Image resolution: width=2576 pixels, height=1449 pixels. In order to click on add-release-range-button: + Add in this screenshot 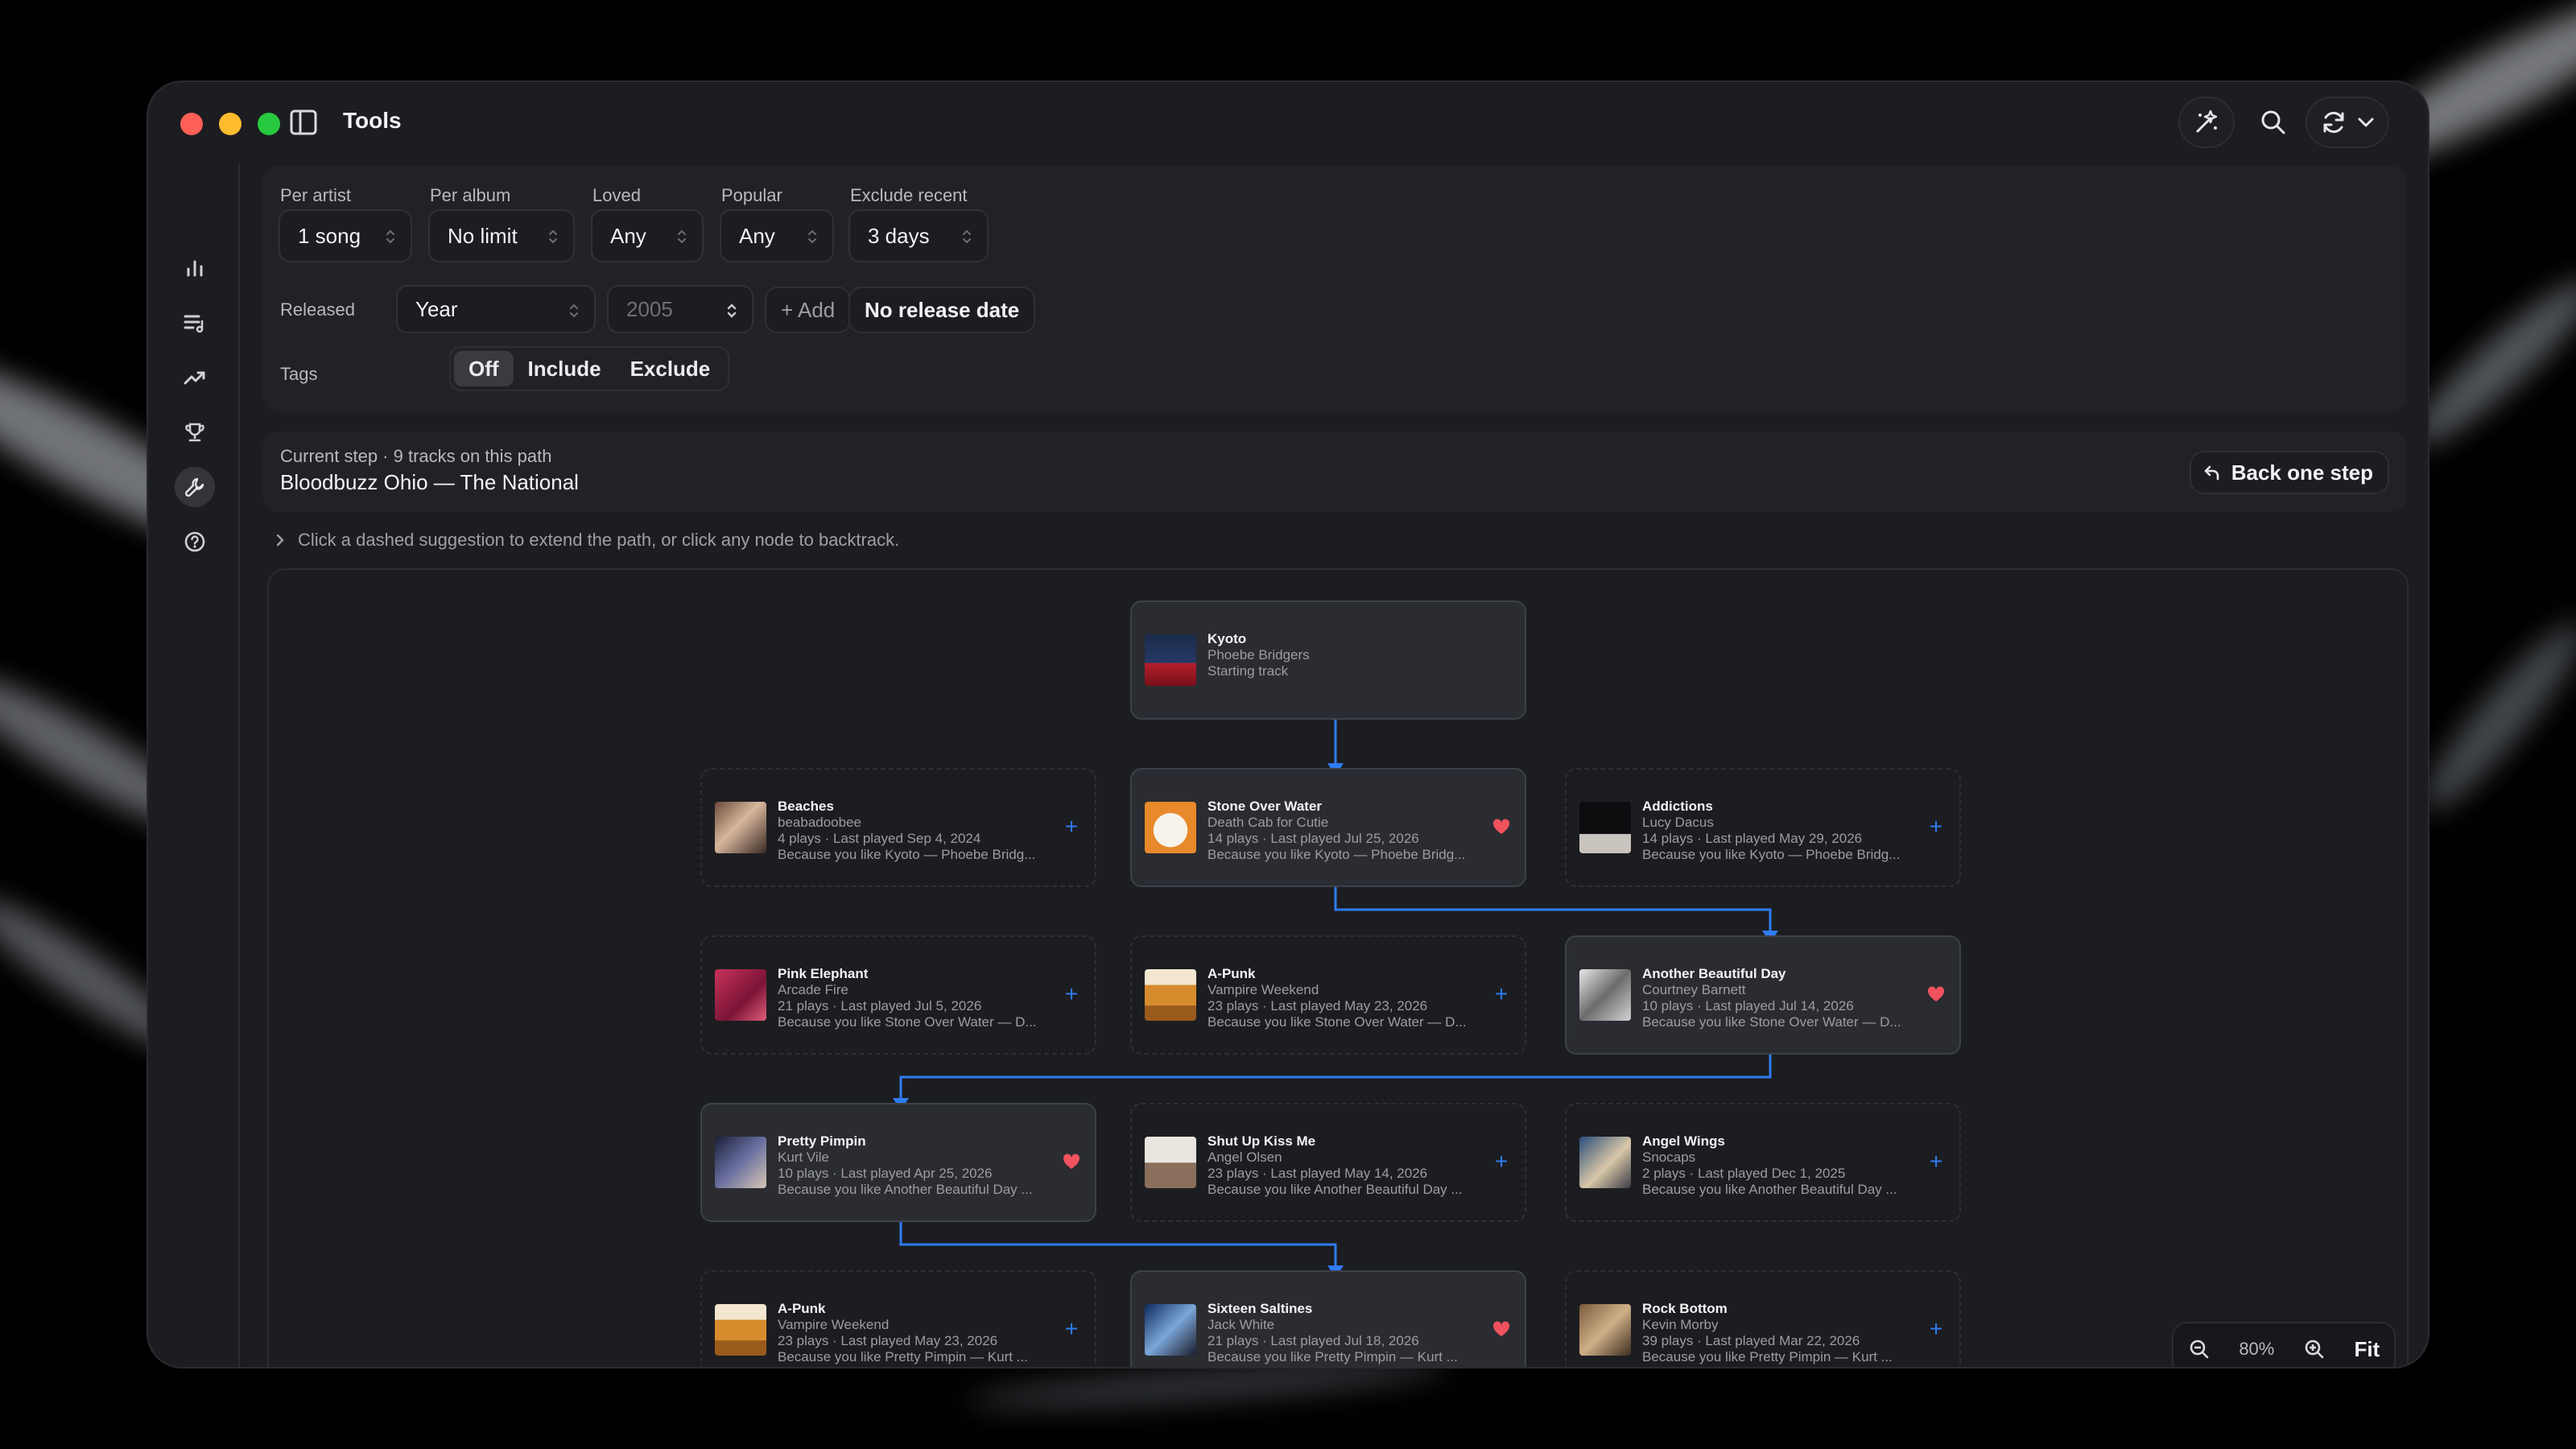, I will do `click(808, 310)`.